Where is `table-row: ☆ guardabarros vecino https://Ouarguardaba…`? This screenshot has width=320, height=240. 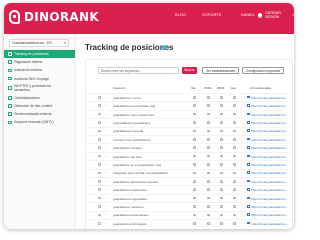
table-row: ☆ guardabarros vecino https://Ouarguardaba… is located at coordinates (189, 96).